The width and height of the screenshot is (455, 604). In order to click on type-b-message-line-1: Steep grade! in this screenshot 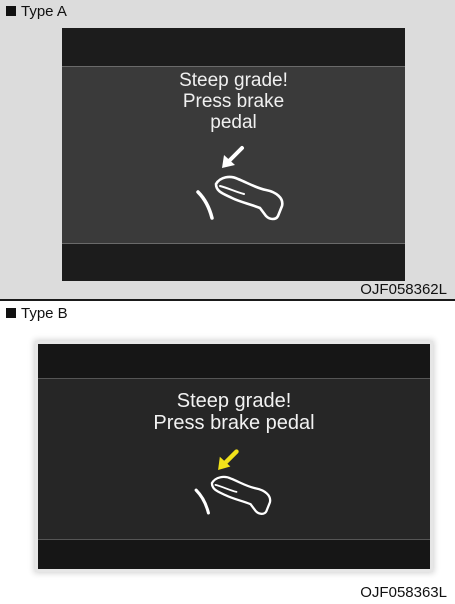, I will do `click(234, 401)`.